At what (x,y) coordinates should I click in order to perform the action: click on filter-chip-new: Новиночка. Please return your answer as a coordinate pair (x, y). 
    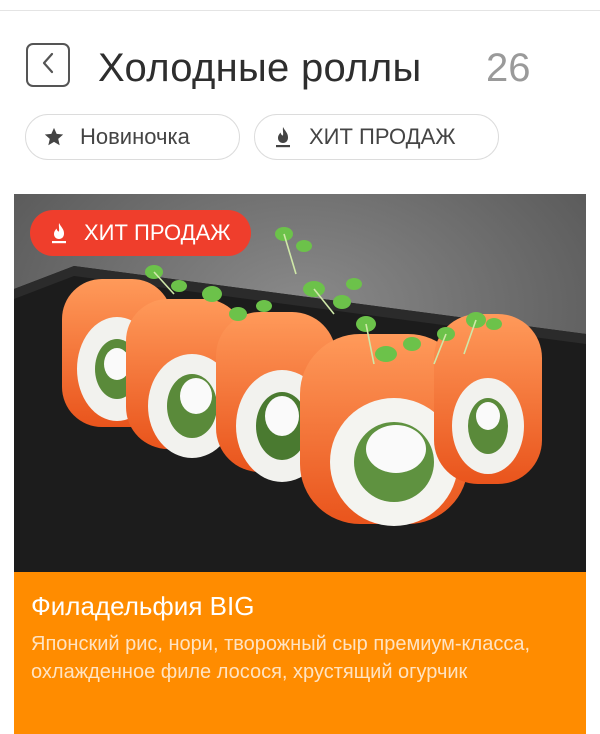
    Looking at the image, I should click on (132, 137).